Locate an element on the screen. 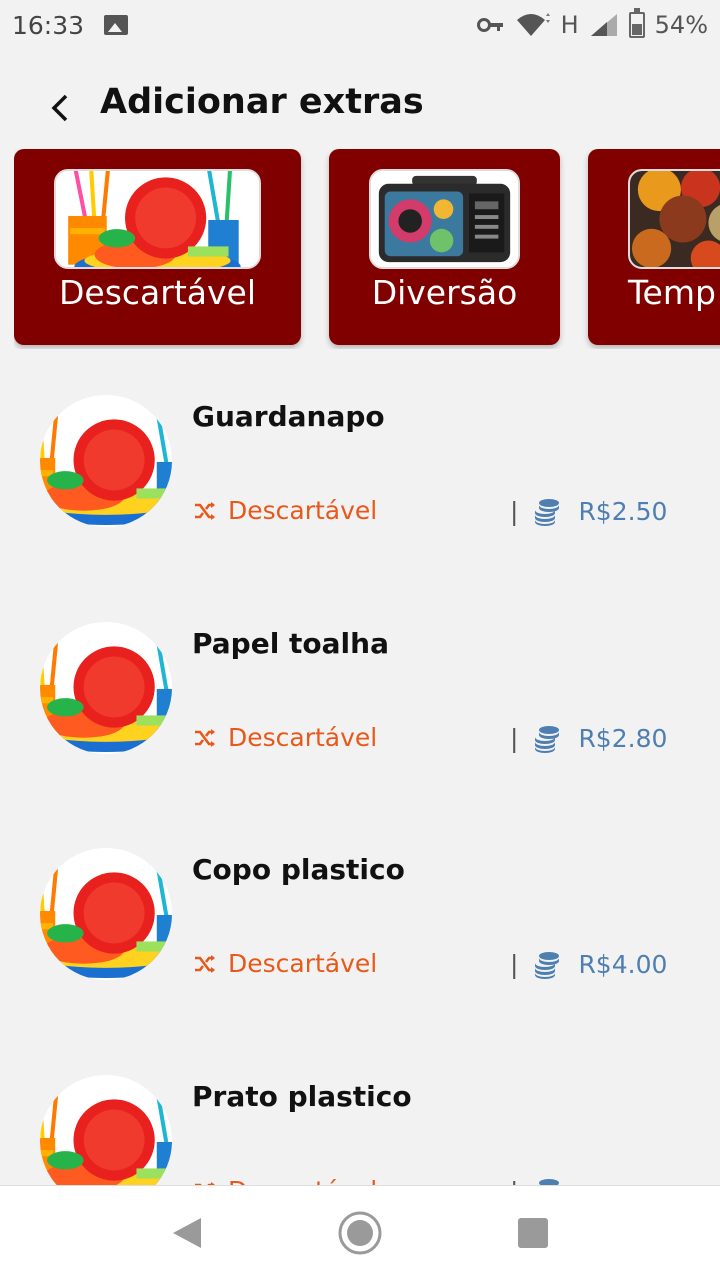  square-recents-icon is located at coordinates (533, 1233).